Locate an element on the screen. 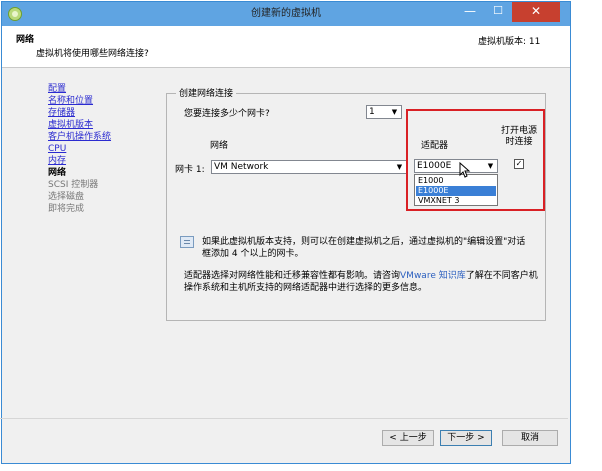 The image size is (602, 471). sidebar-item: 名称和位置 is located at coordinates (103, 101).